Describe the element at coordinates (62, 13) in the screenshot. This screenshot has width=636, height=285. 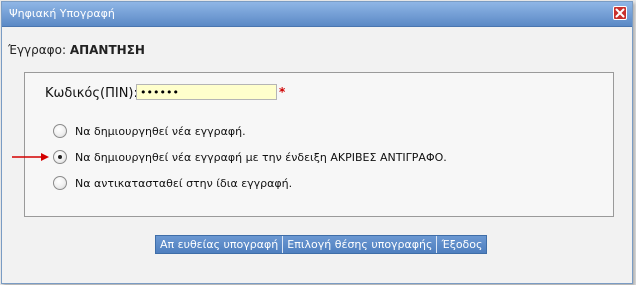
I see `window-title: Ψηφιακή Υπογραφή` at that location.